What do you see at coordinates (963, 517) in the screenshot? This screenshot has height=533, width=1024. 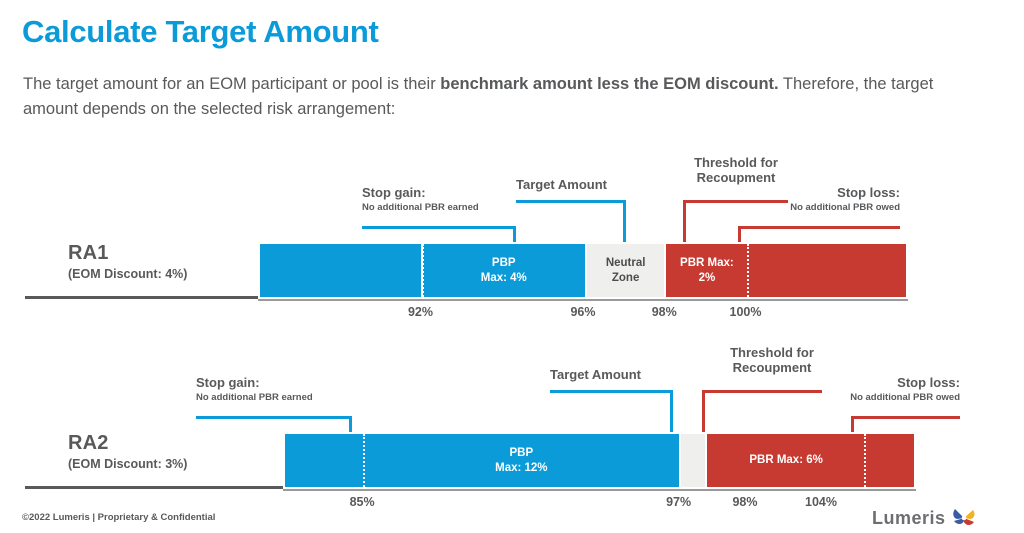 I see `pinwheel-logo-icon` at bounding box center [963, 517].